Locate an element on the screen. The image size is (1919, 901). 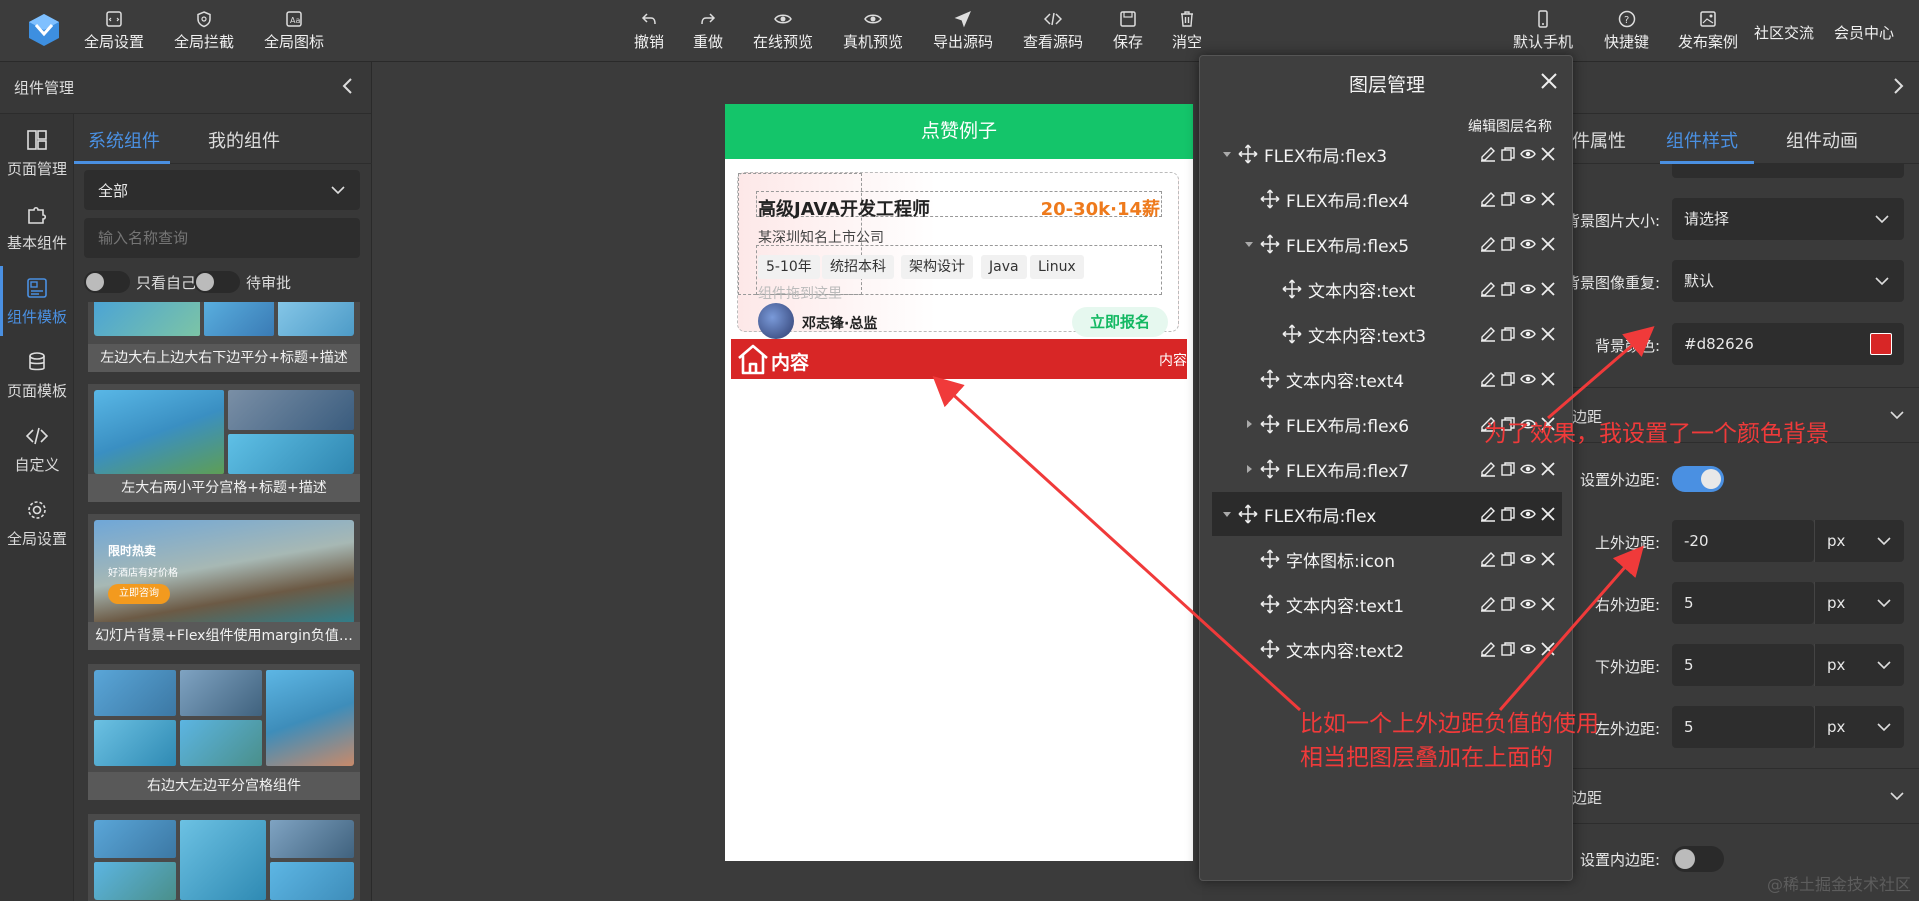
online-preview-button: 在线预览 is located at coordinates (783, 32).